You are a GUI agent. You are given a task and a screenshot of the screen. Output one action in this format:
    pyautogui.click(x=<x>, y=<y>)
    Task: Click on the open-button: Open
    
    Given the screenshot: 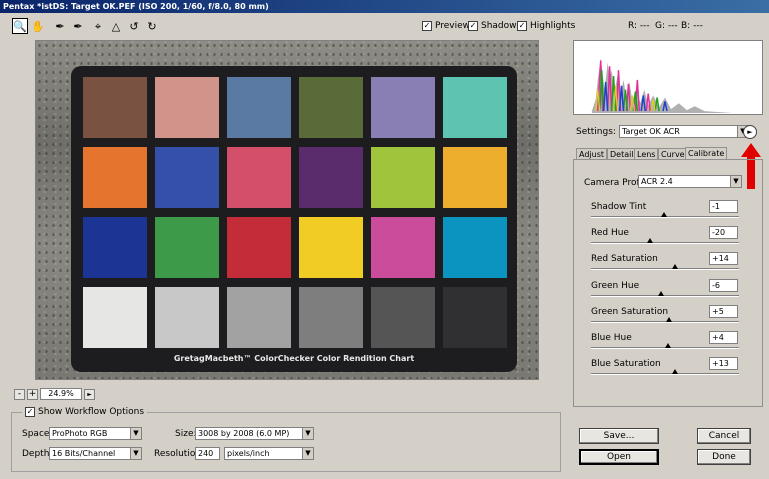 What is the action you would take?
    pyautogui.click(x=619, y=457)
    